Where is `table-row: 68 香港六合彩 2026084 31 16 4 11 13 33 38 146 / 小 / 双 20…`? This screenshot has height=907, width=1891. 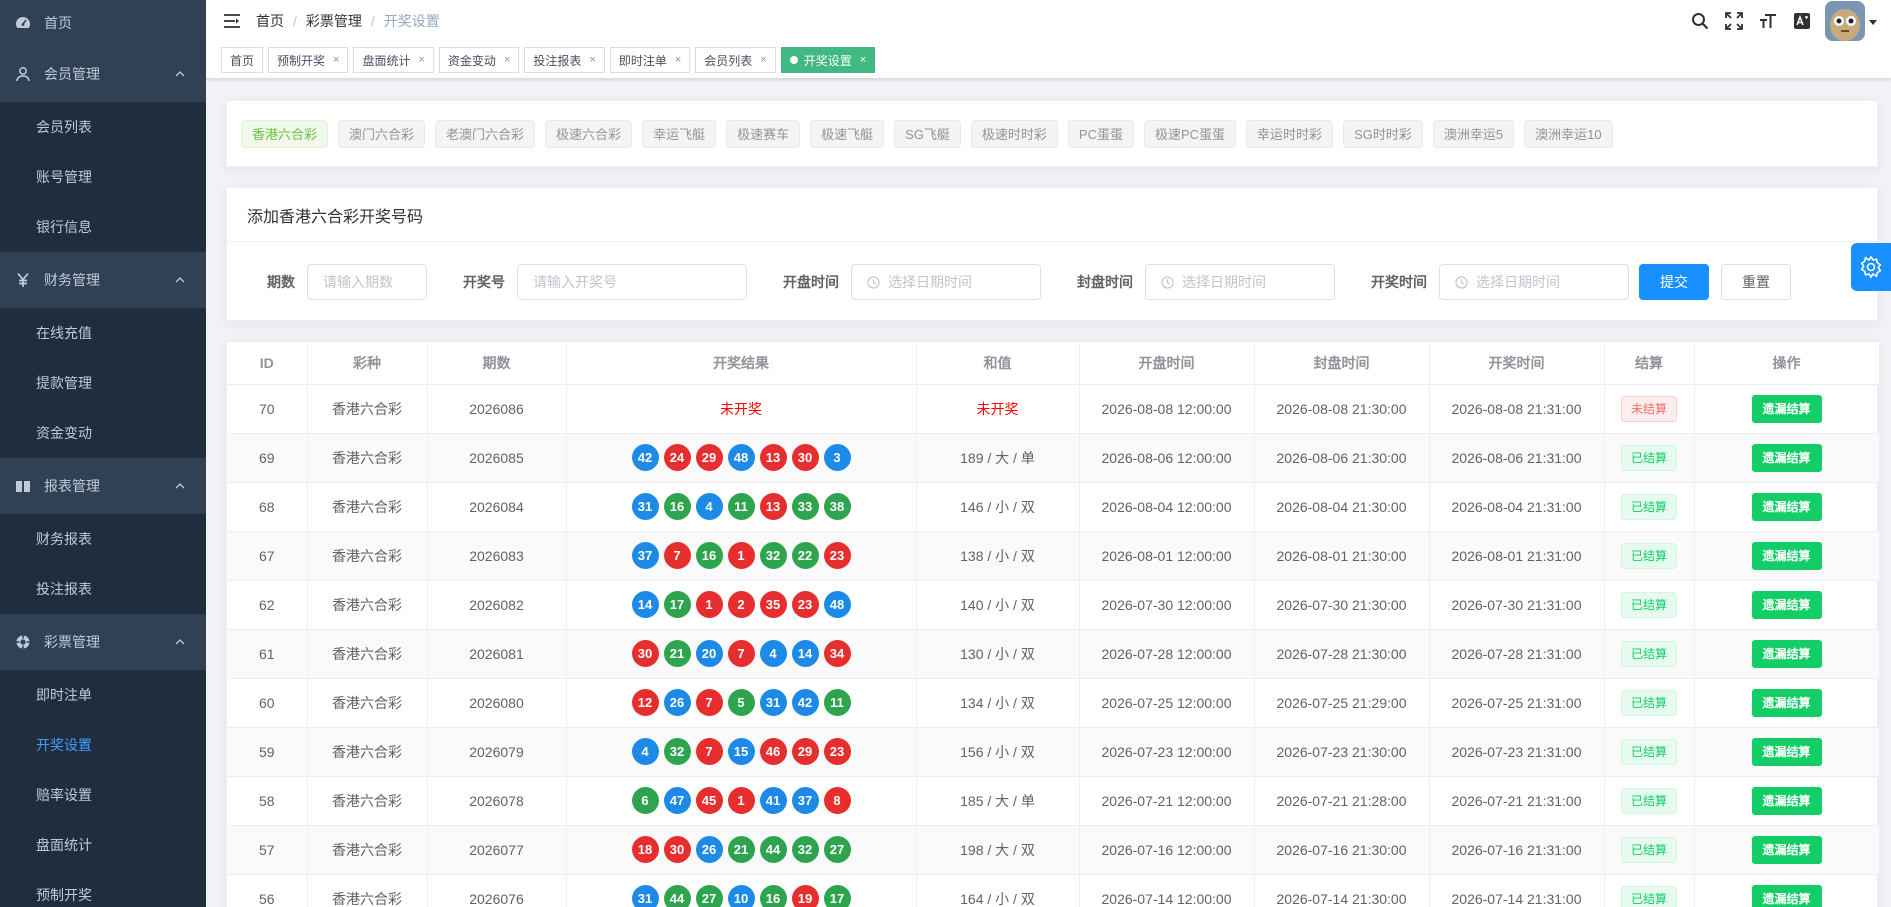 table-row: 68 香港六合彩 2026084 31 16 4 11 13 33 38 146 / 小 / 双 20… is located at coordinates (1053, 507).